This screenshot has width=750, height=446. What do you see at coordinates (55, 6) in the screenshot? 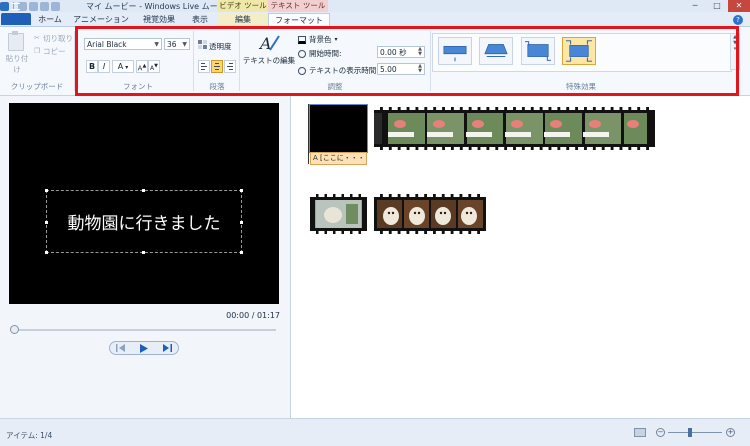
I see `customize-qat-icon` at bounding box center [55, 6].